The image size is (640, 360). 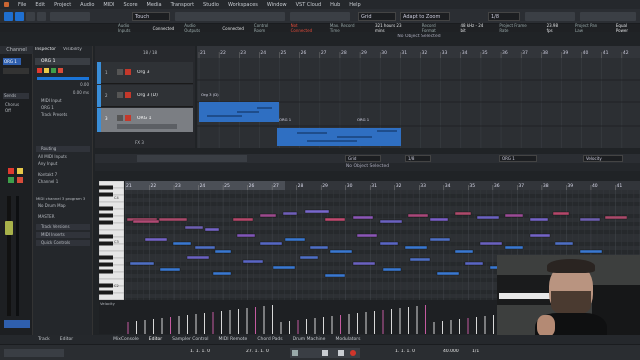 What do you see at coordinates (16, 71) in the screenshot?
I see `channel-settings` at bounding box center [16, 71].